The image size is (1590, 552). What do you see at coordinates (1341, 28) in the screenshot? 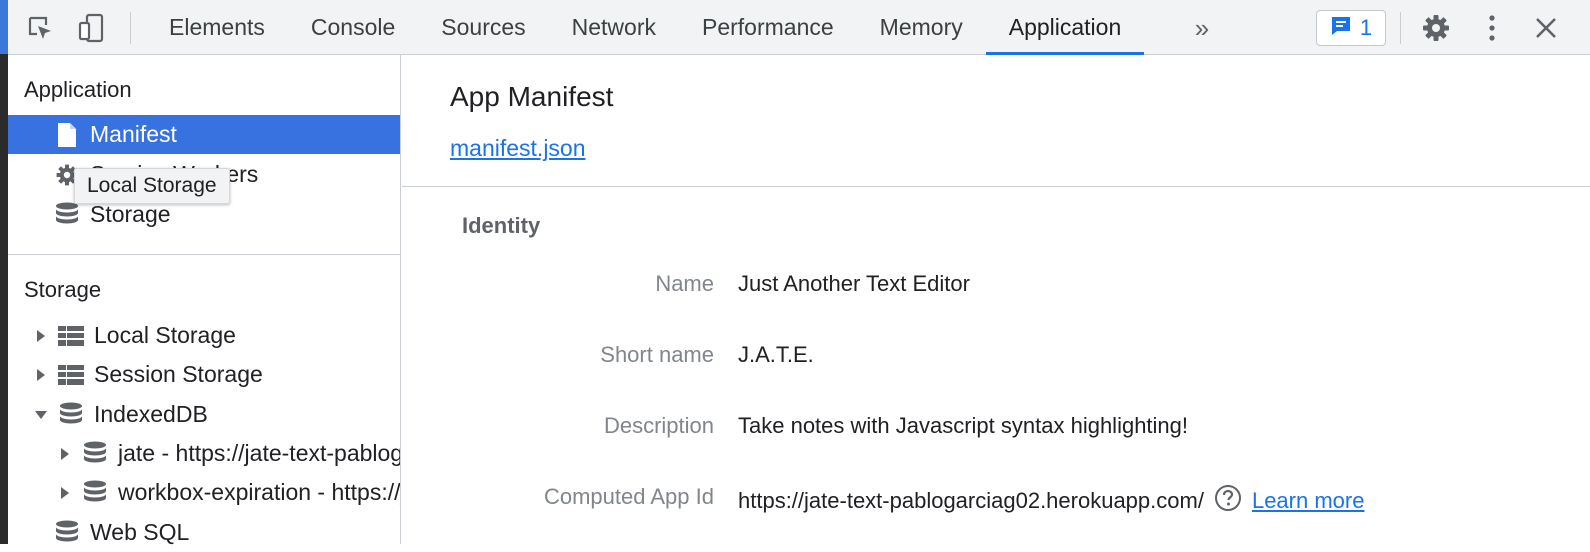
I see `message-icon` at bounding box center [1341, 28].